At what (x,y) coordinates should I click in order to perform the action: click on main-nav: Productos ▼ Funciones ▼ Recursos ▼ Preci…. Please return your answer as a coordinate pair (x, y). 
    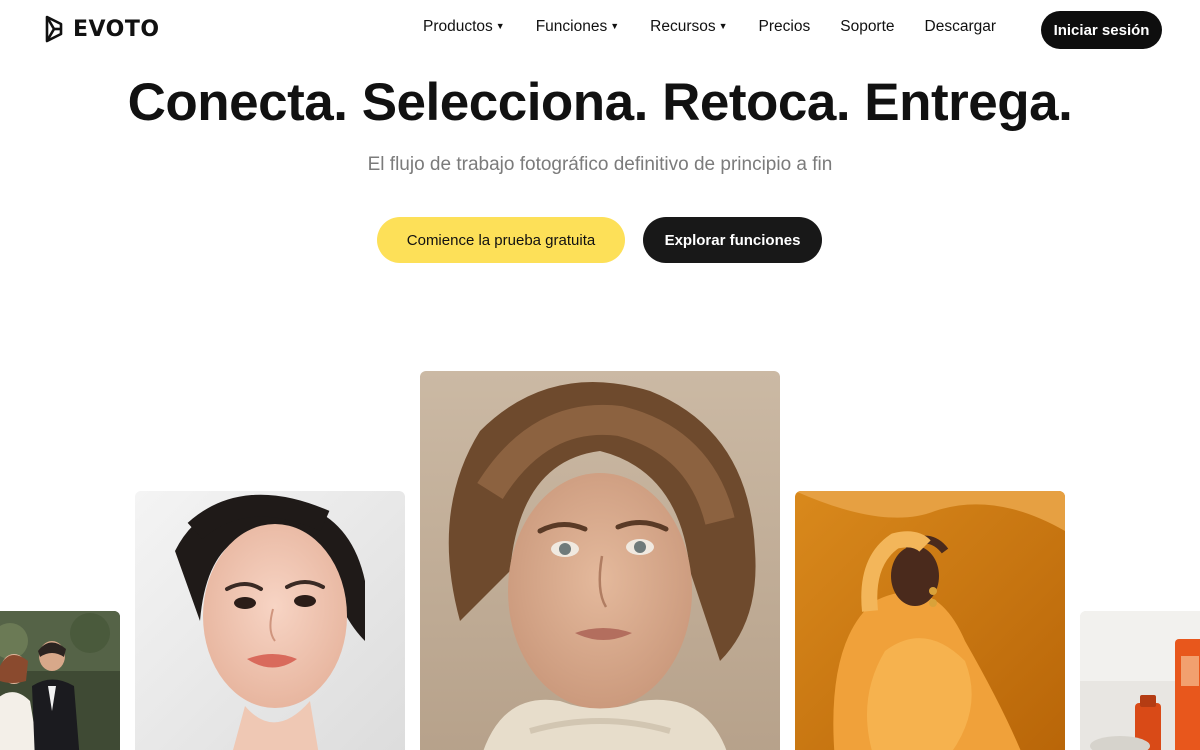
    Looking at the image, I should click on (709, 27).